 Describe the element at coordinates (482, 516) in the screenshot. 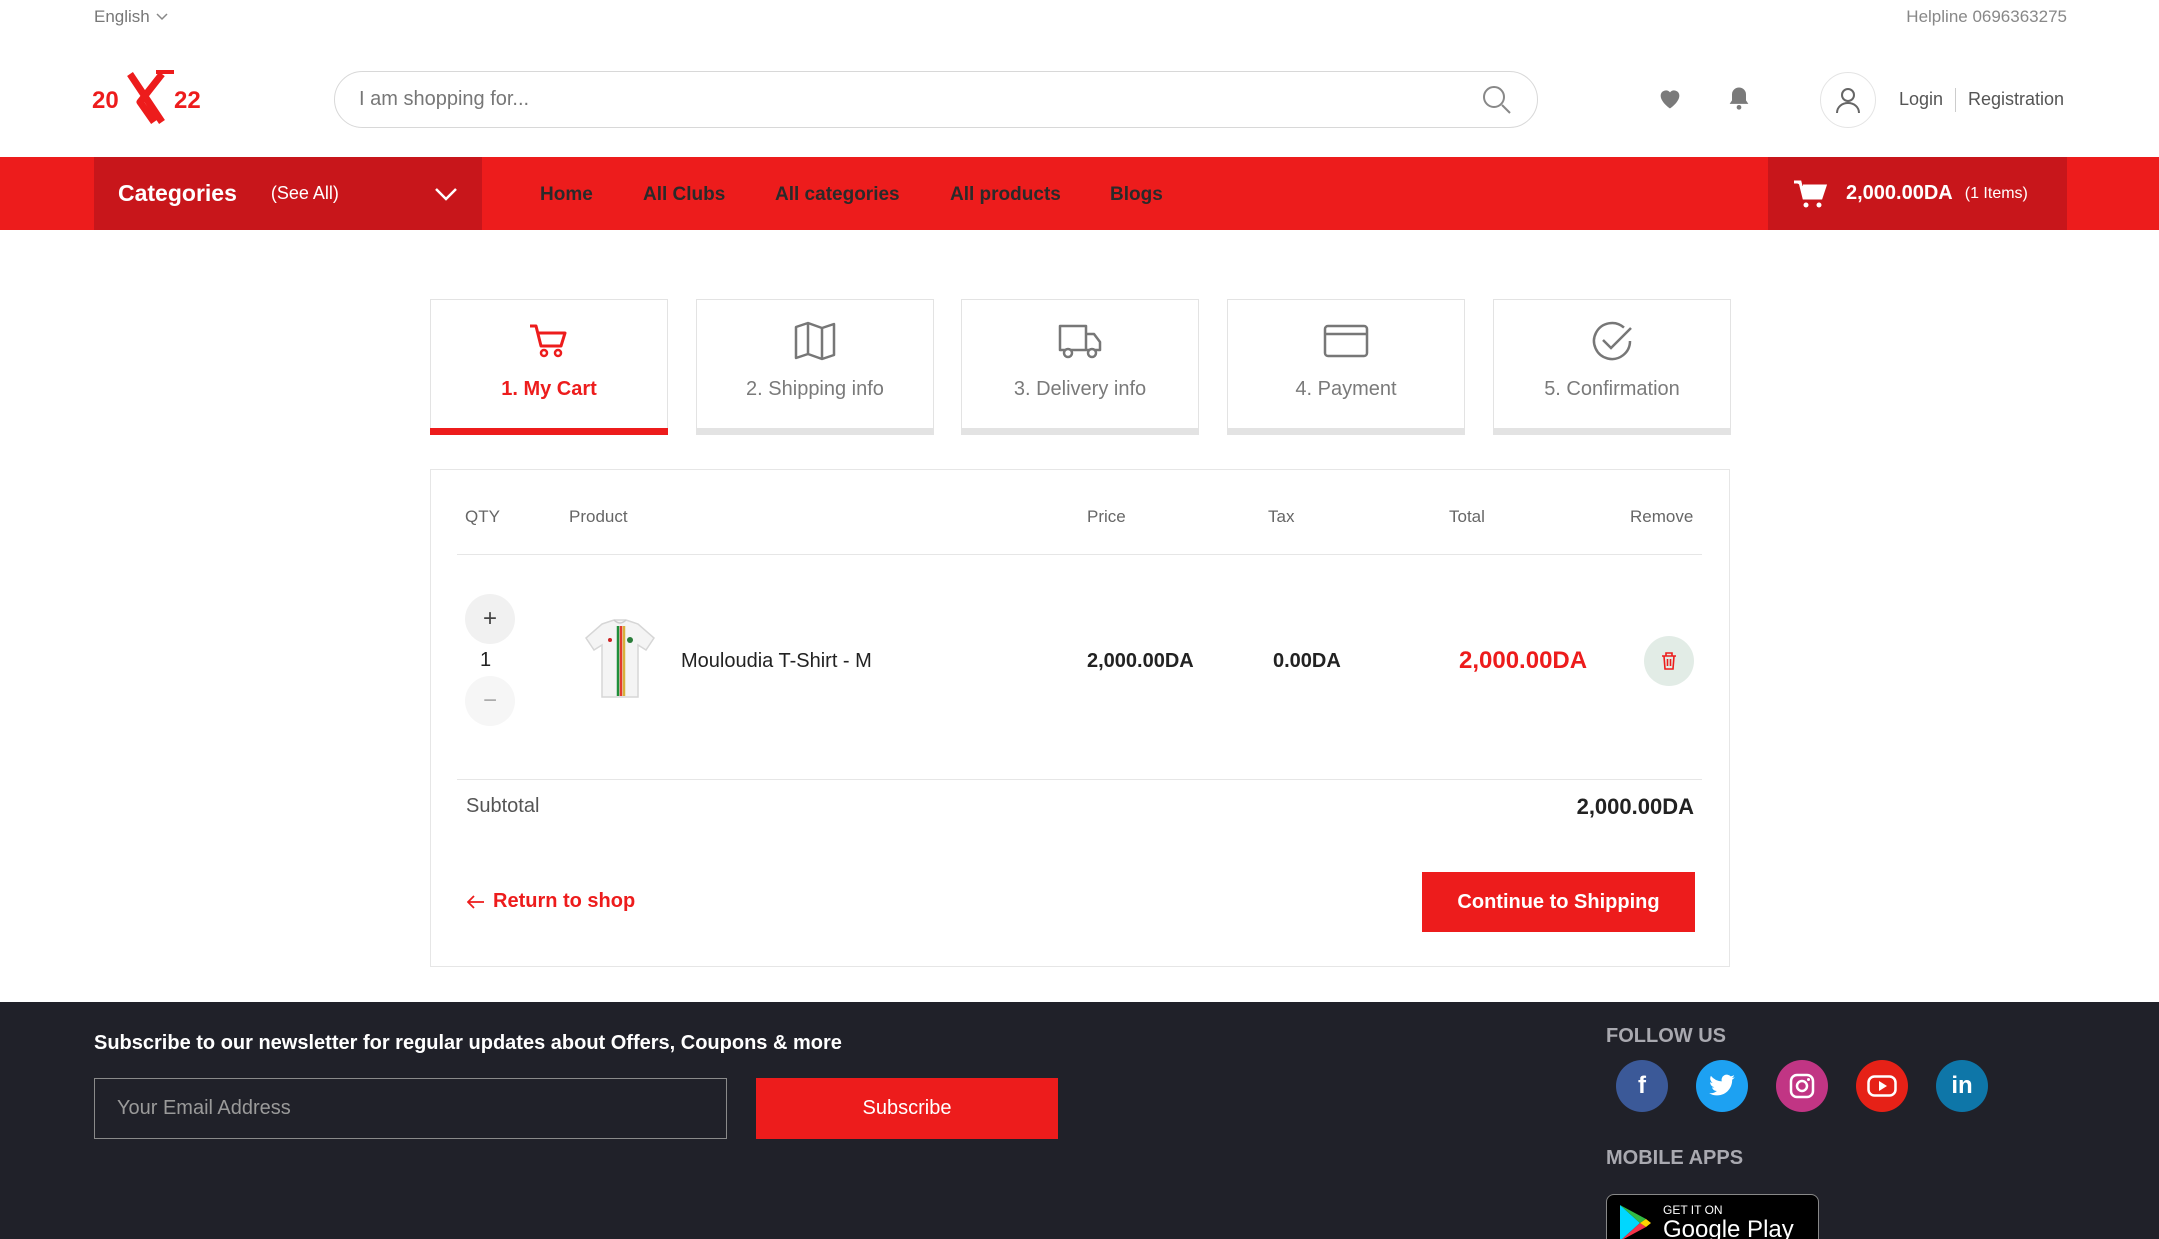

I see `column-header-qty: QTY` at that location.